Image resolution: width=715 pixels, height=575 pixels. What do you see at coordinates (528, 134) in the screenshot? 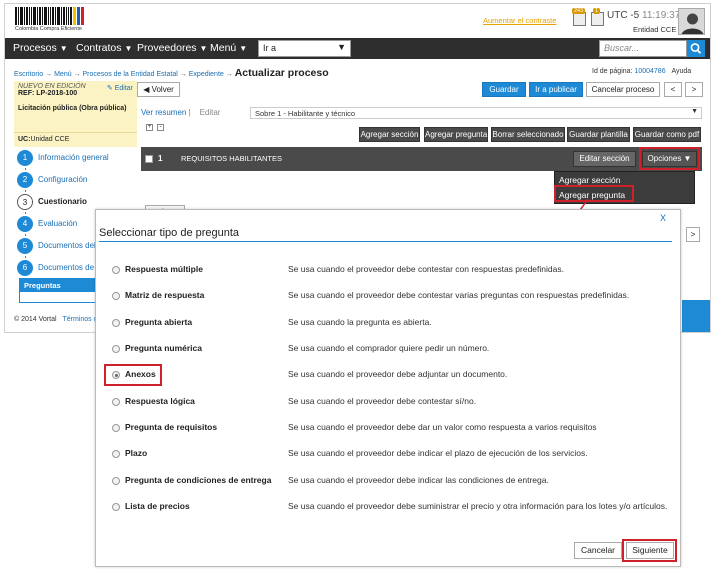
I see `delete-selected-button: Borrar seleccionado` at bounding box center [528, 134].